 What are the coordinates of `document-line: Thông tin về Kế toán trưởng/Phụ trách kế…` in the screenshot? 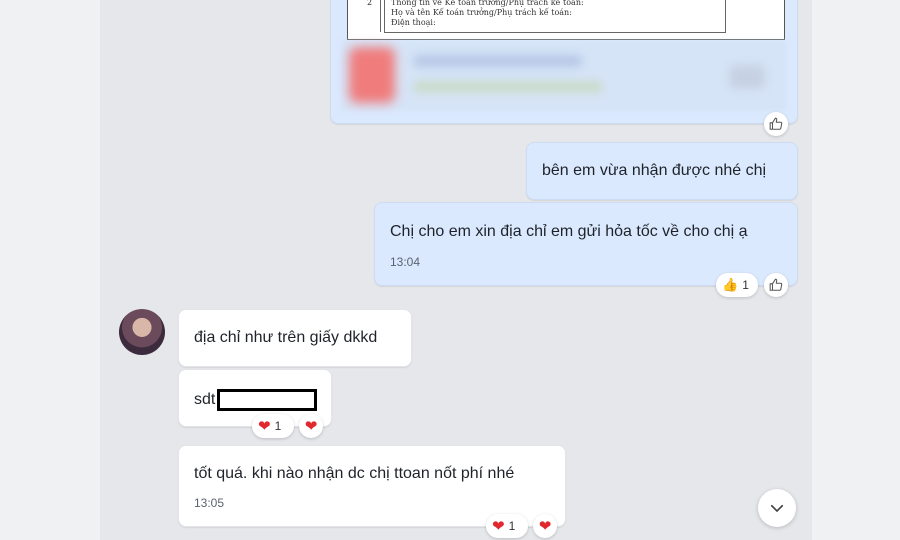 It's located at (487, 3).